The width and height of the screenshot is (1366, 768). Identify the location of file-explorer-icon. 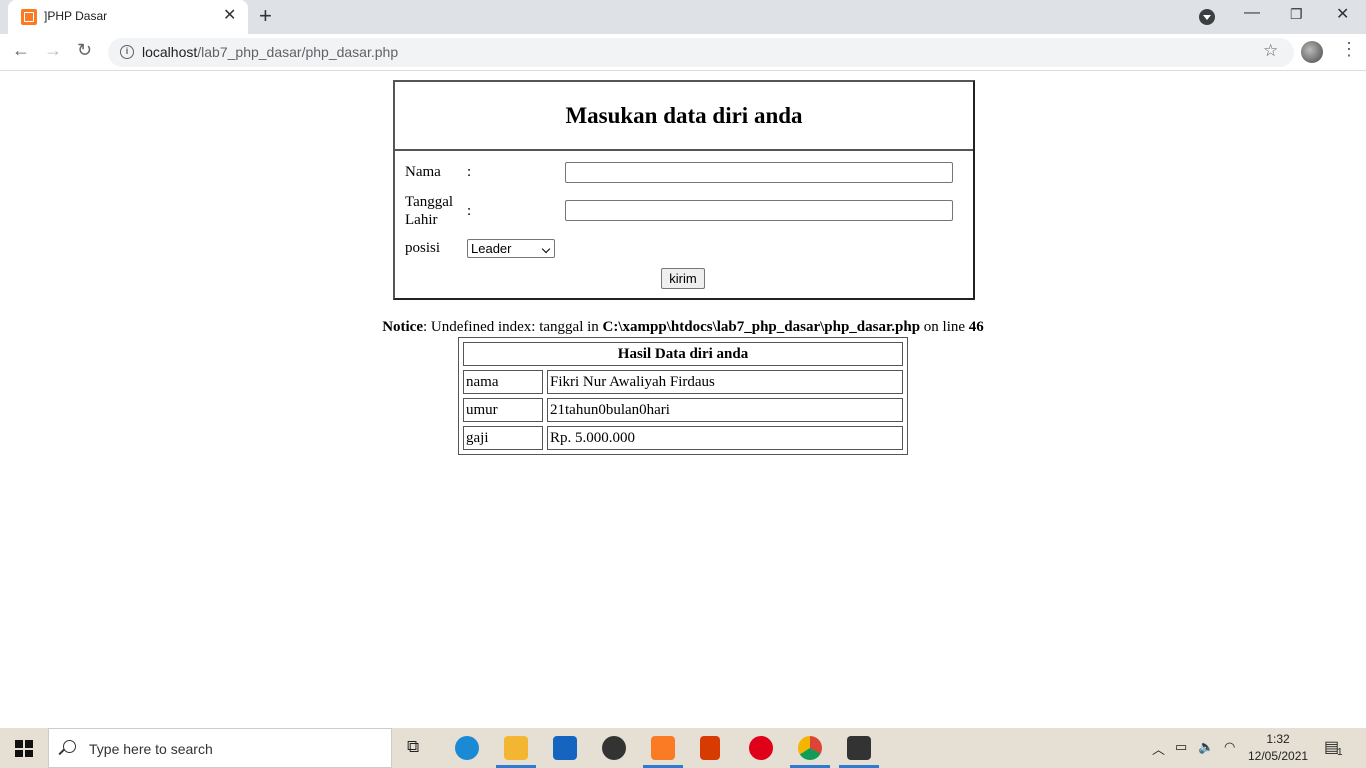
(516, 748).